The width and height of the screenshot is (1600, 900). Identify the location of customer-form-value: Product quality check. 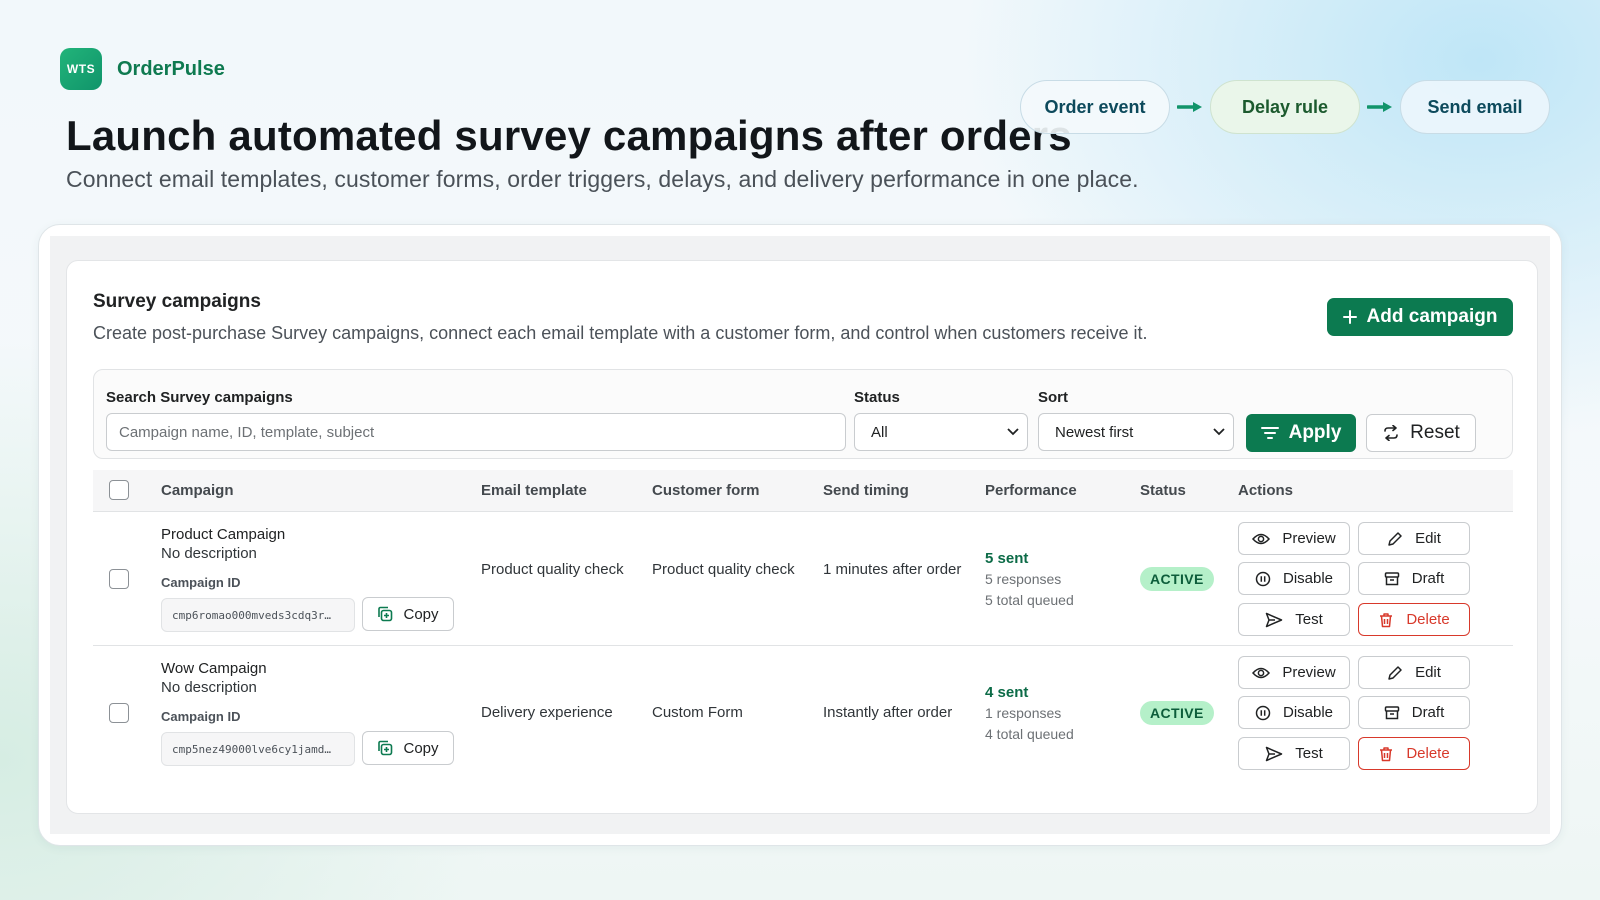
(723, 569).